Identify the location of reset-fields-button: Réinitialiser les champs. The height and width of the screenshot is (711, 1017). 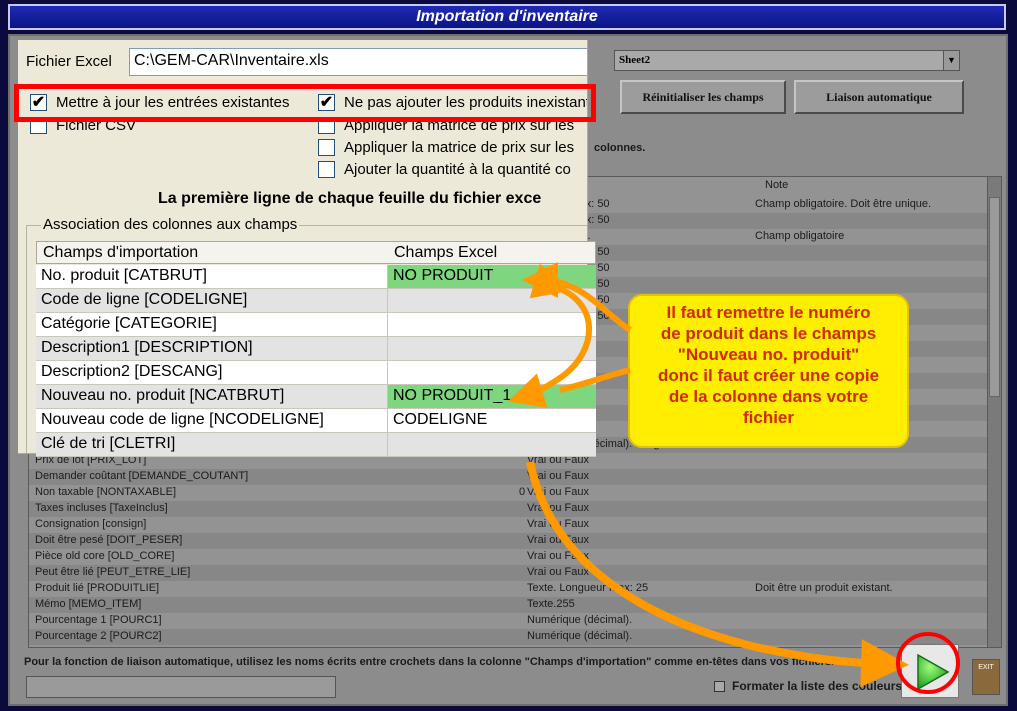
(703, 97).